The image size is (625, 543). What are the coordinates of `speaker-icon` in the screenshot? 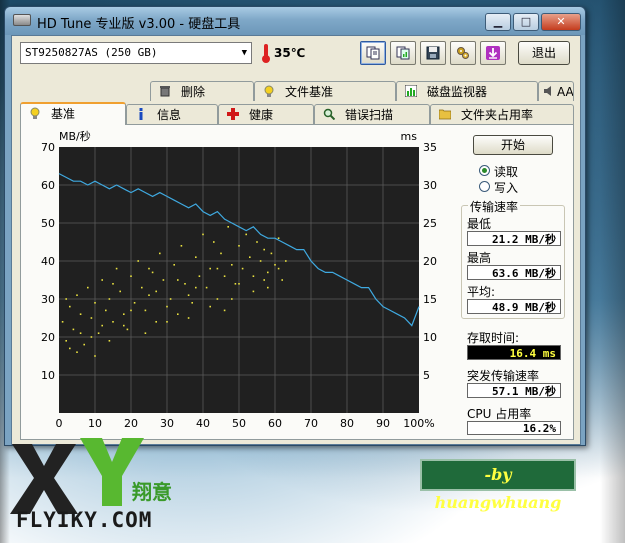 It's located at (547, 91).